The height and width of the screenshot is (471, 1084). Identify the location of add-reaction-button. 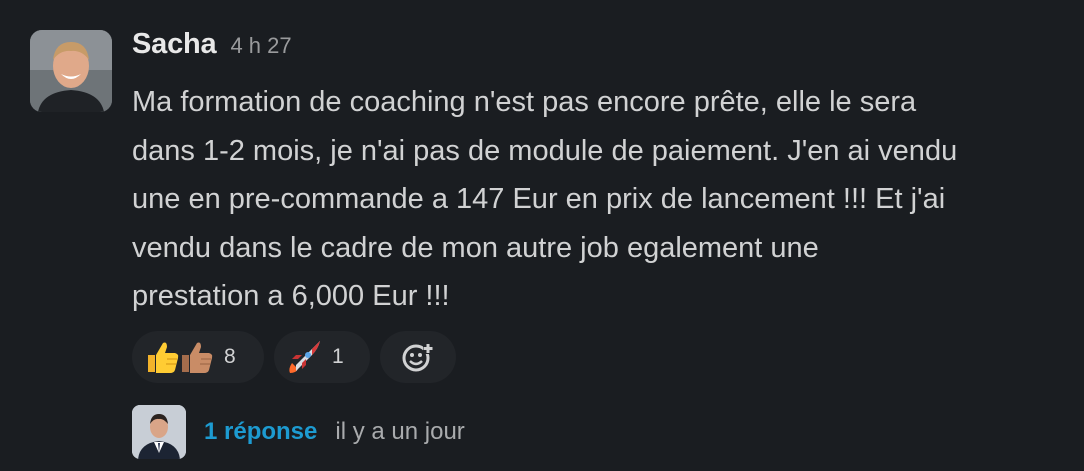
(418, 357).